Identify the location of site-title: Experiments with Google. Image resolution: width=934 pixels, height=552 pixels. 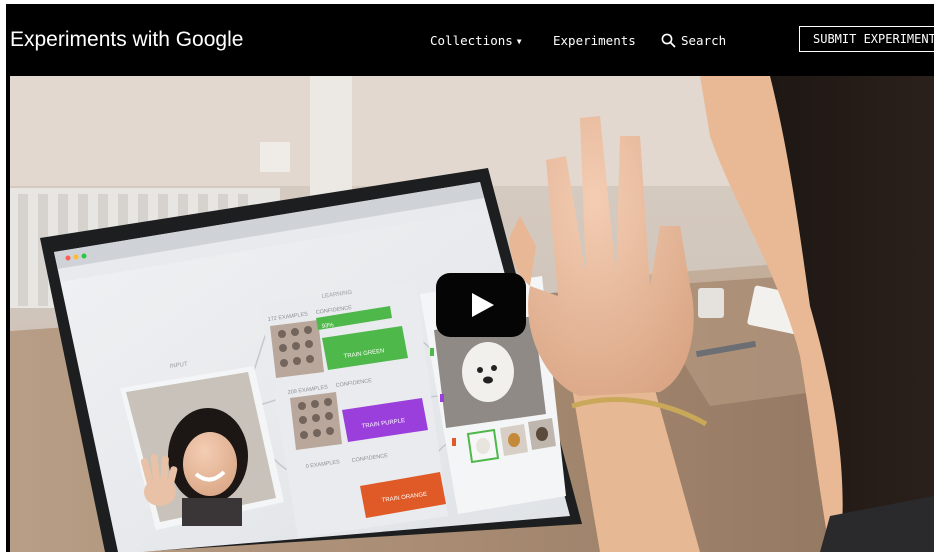
(126, 40).